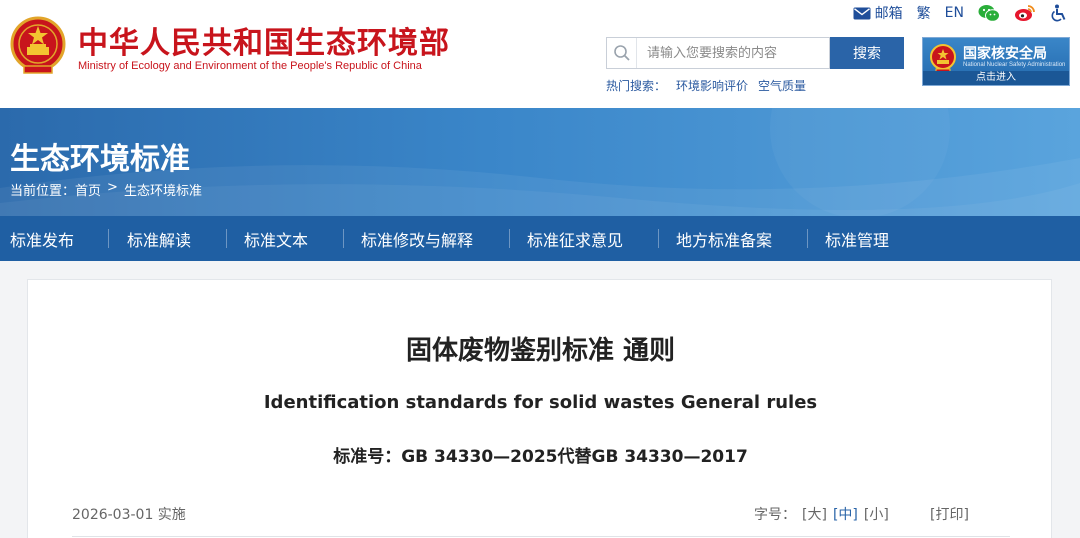  What do you see at coordinates (867, 53) in the screenshot?
I see `search-button: 搜索` at bounding box center [867, 53].